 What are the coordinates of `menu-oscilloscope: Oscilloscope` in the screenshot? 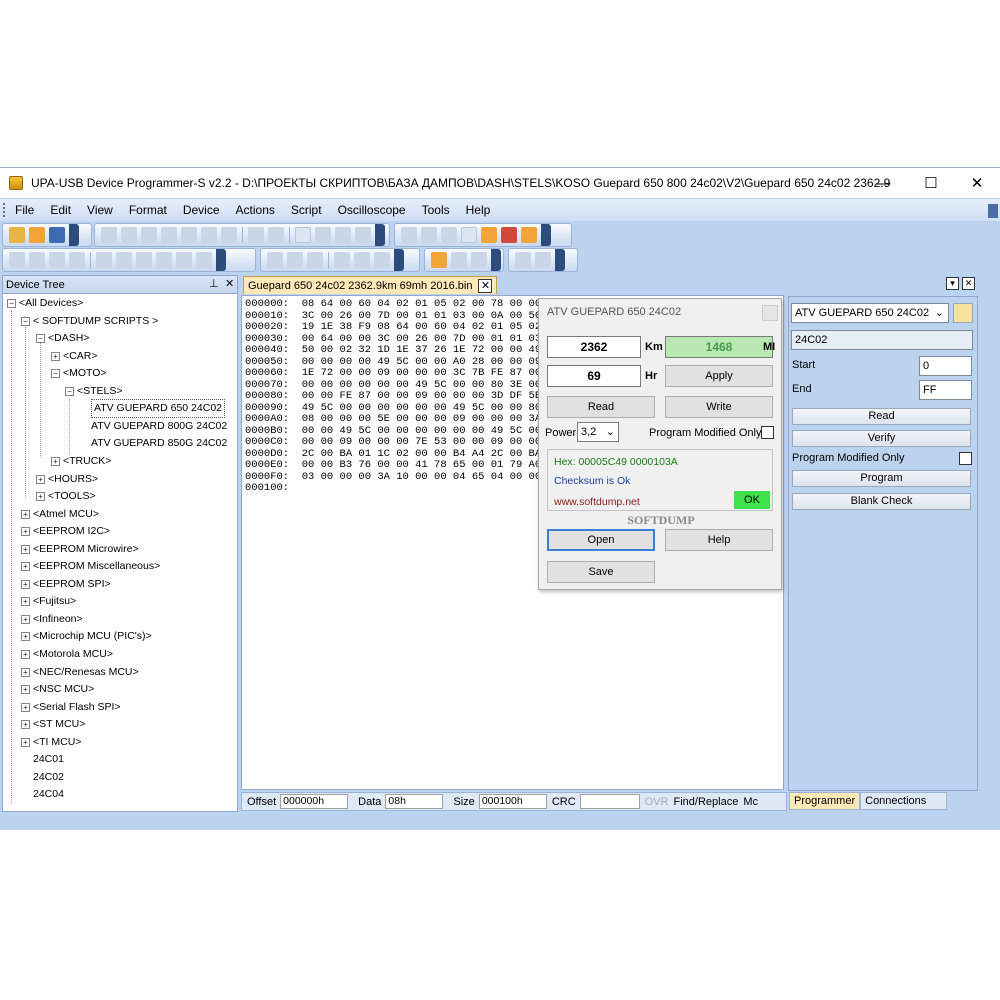 It's located at (372, 210).